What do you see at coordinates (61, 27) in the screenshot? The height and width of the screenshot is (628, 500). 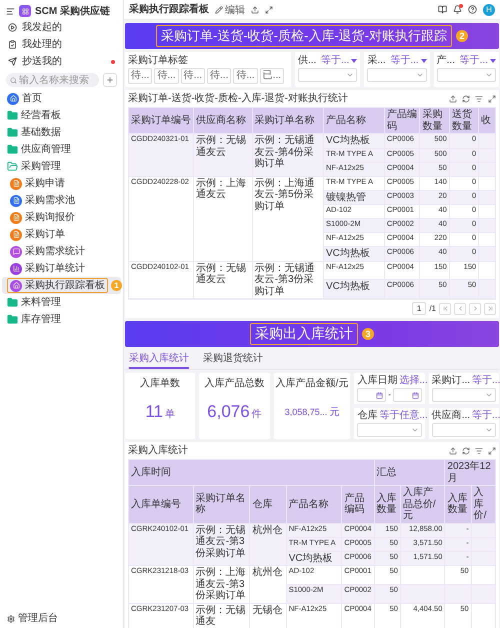 I see `quick-link: 我发起的` at bounding box center [61, 27].